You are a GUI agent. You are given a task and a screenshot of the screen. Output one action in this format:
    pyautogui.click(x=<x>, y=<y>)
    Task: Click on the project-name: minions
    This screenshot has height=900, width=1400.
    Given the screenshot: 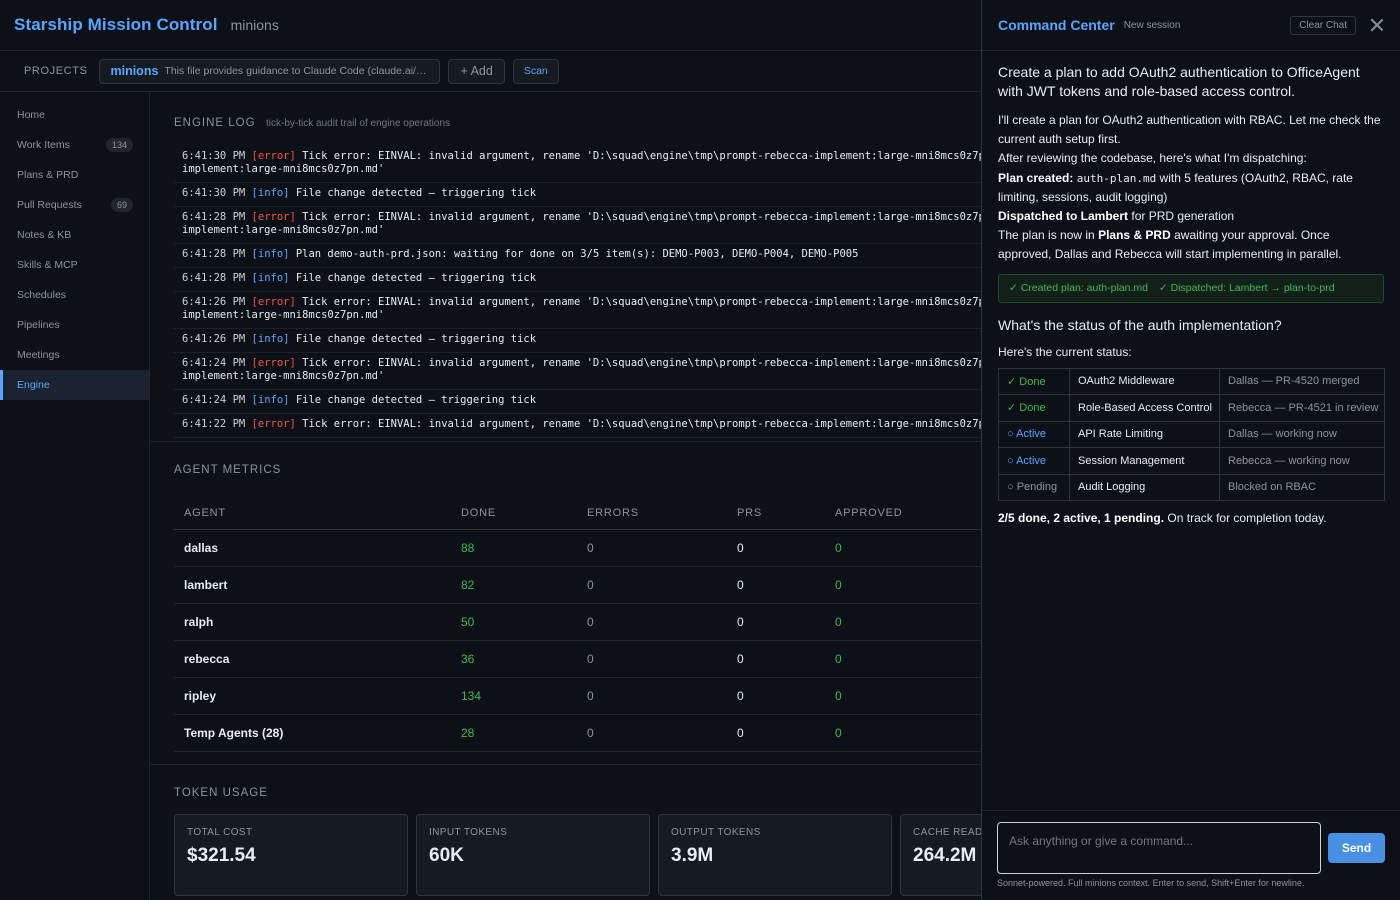 What is the action you would take?
    pyautogui.click(x=254, y=25)
    